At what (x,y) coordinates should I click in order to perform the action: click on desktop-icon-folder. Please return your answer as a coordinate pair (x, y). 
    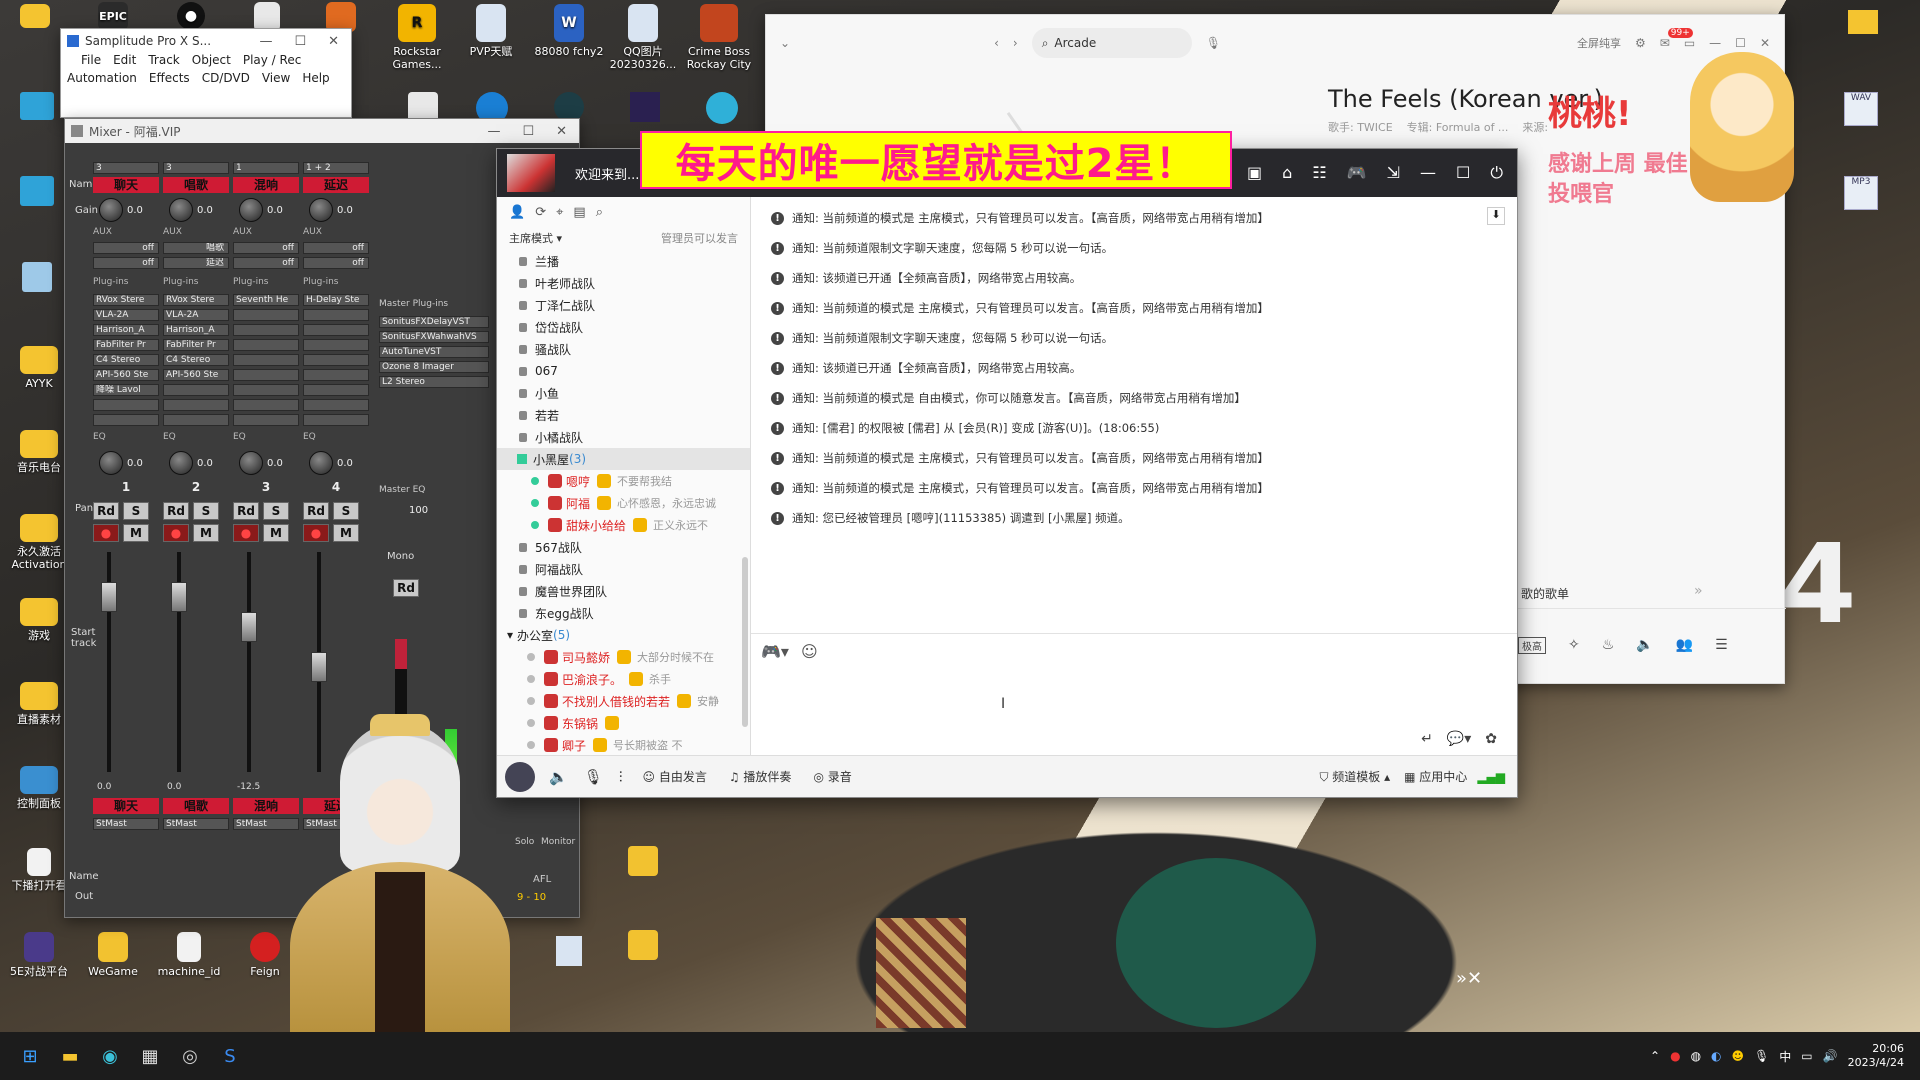
    Looking at the image, I should click on (35, 17).